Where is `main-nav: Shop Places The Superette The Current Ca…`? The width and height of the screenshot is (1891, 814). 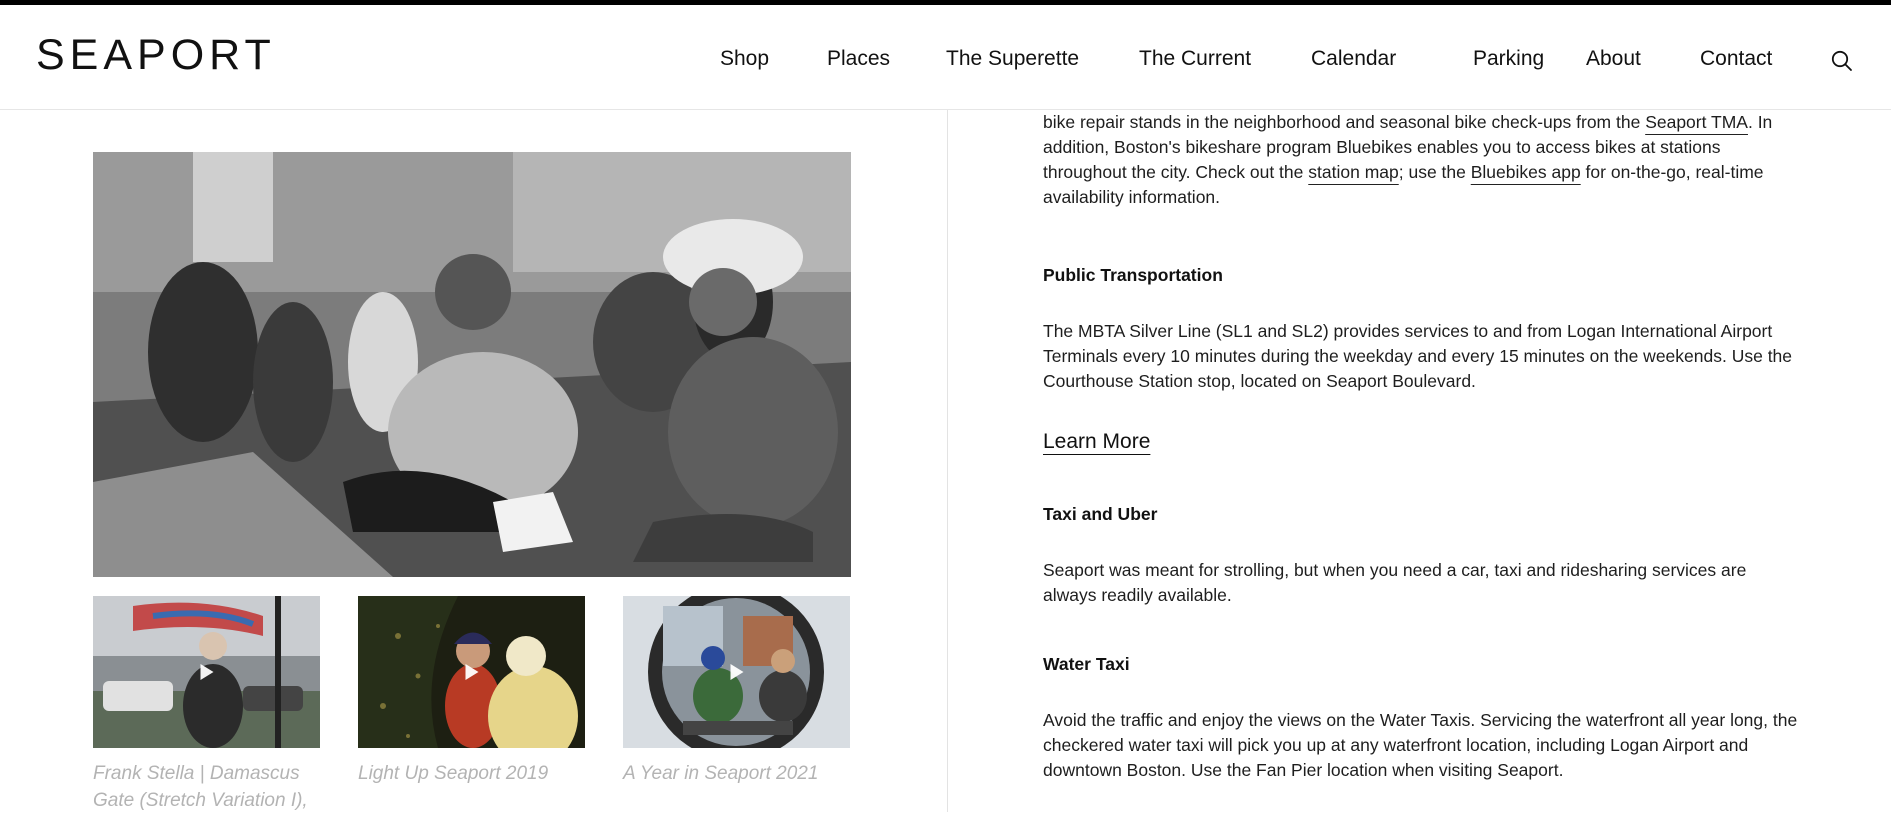 main-nav: Shop Places The Superette The Current Ca… is located at coordinates (945, 57).